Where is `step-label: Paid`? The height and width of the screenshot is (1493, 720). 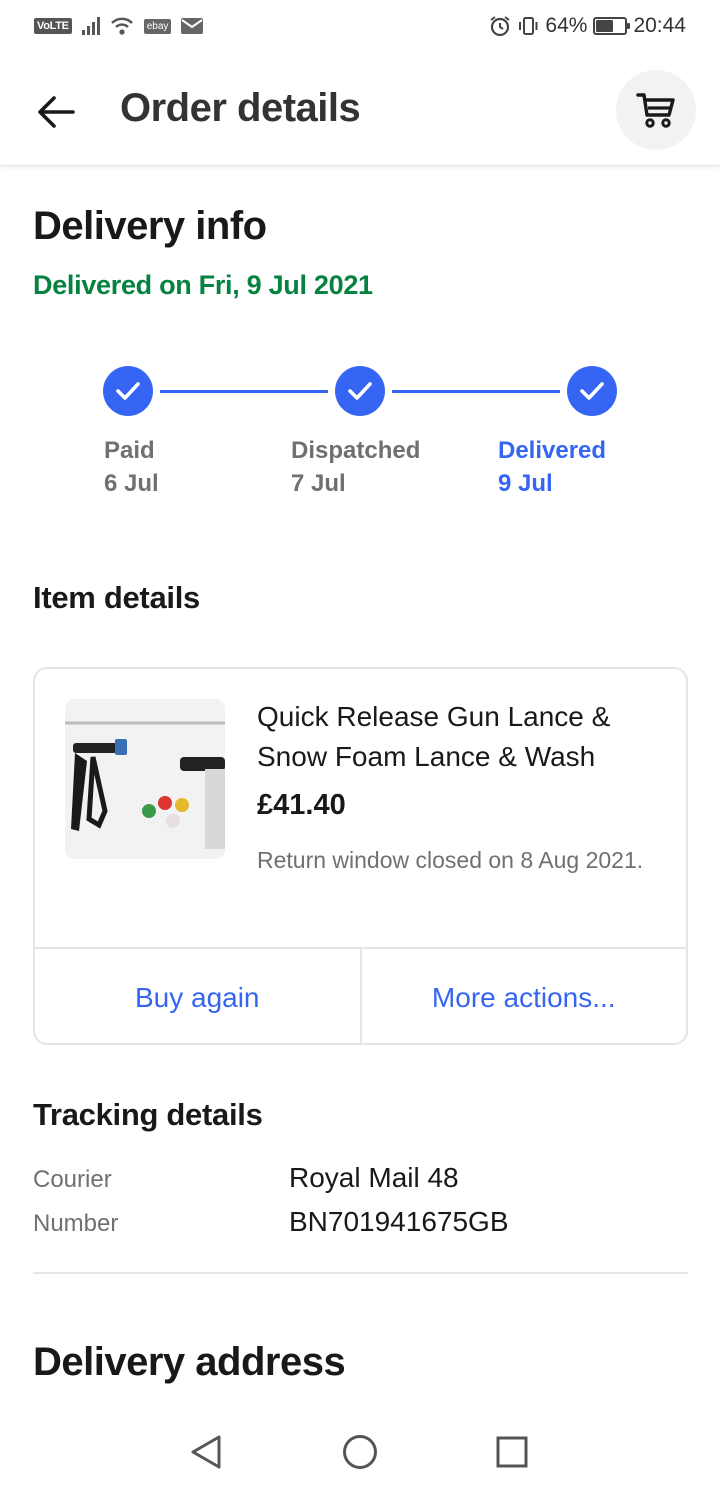 step-label: Paid is located at coordinates (129, 450).